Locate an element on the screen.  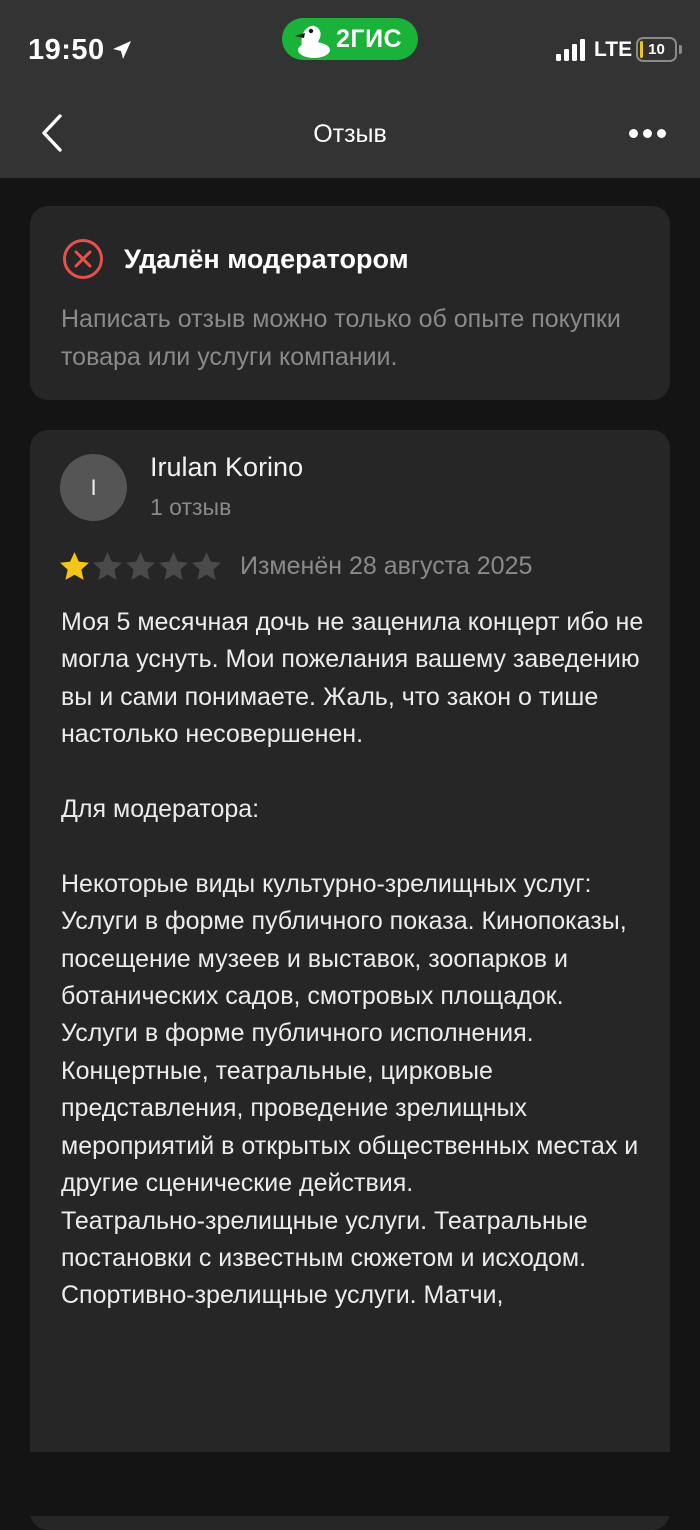
battery-level: 10 is located at coordinates (656, 49).